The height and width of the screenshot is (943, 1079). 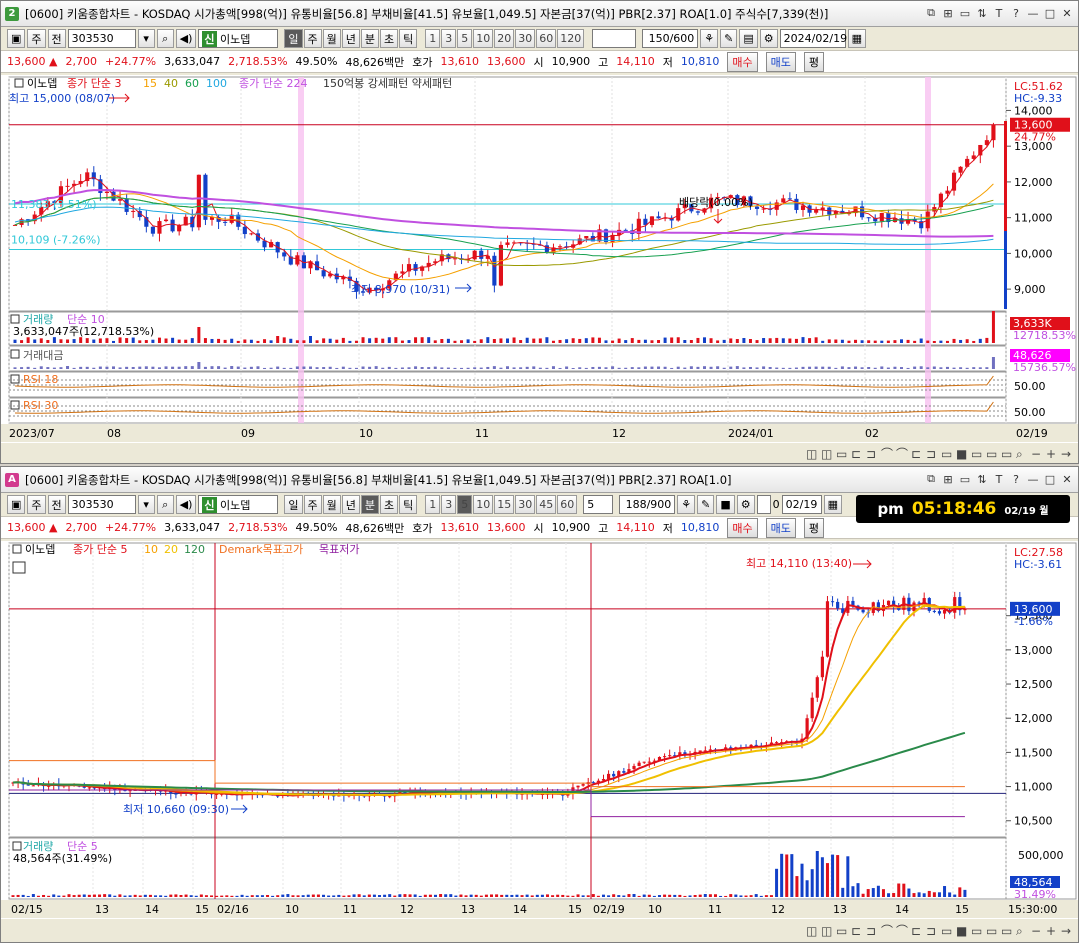 I want to click on interval-button-20: 20, so click(x=504, y=38).